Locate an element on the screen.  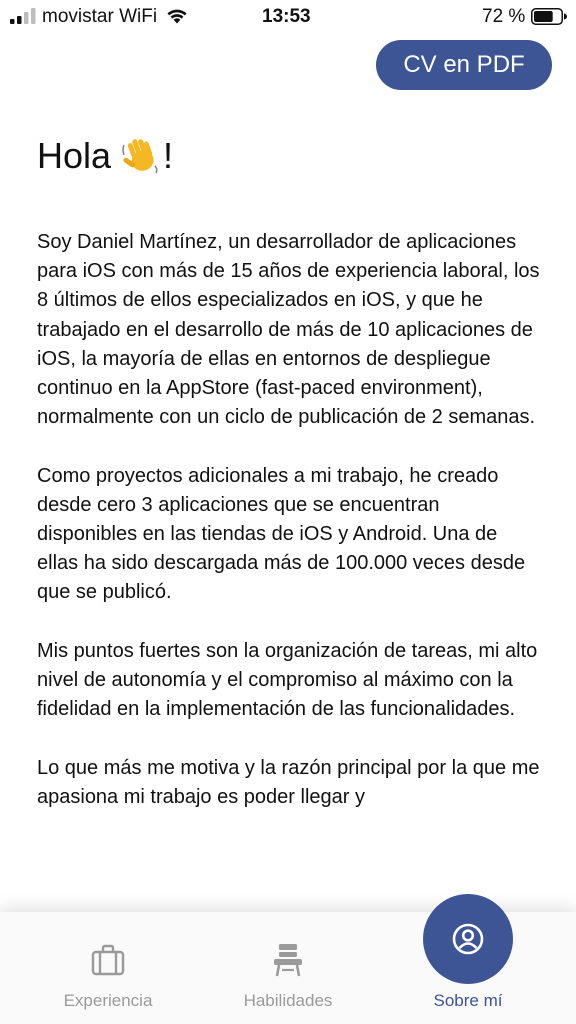
cv-pdf-button: CV en PDF is located at coordinates (464, 65).